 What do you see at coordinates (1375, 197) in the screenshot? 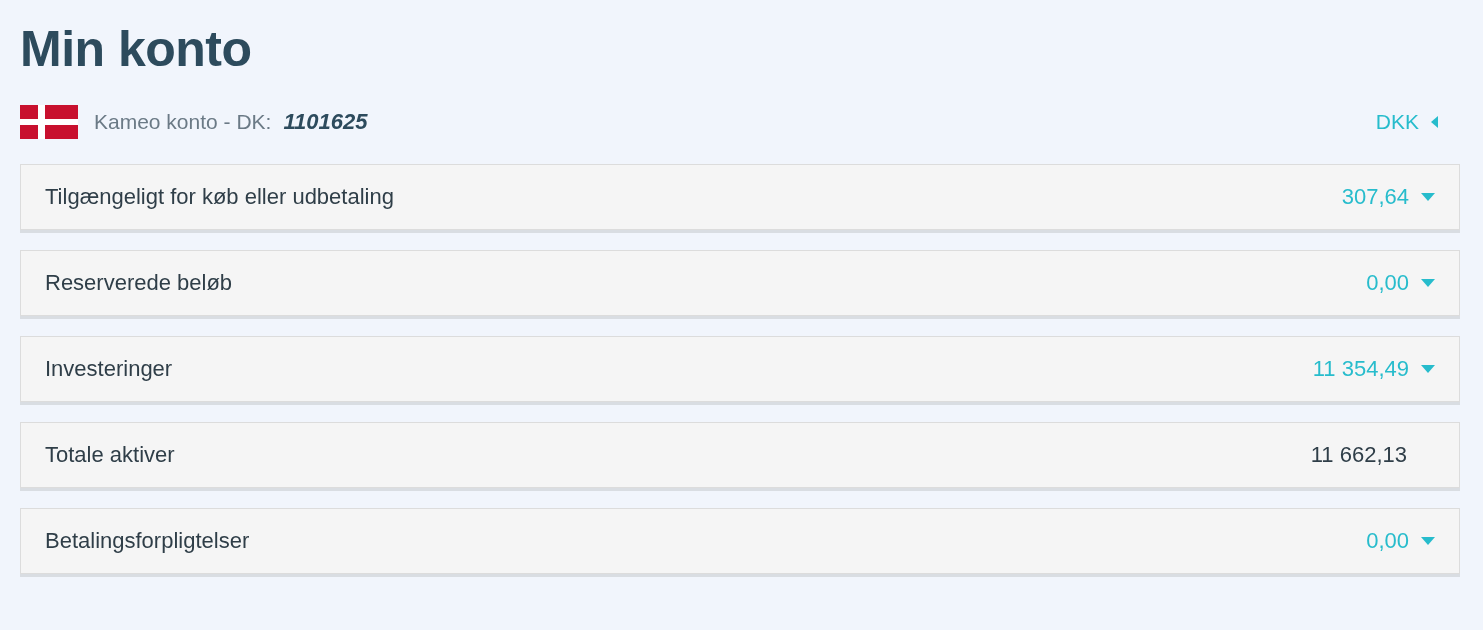
I see `row-value: 307,64` at bounding box center [1375, 197].